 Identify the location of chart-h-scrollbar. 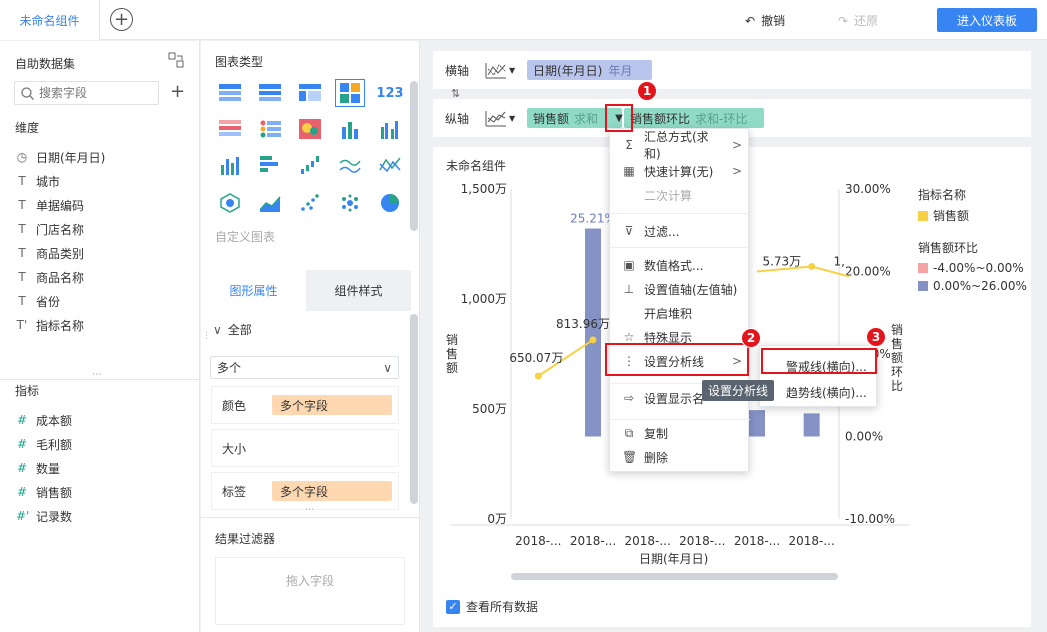
(674, 576).